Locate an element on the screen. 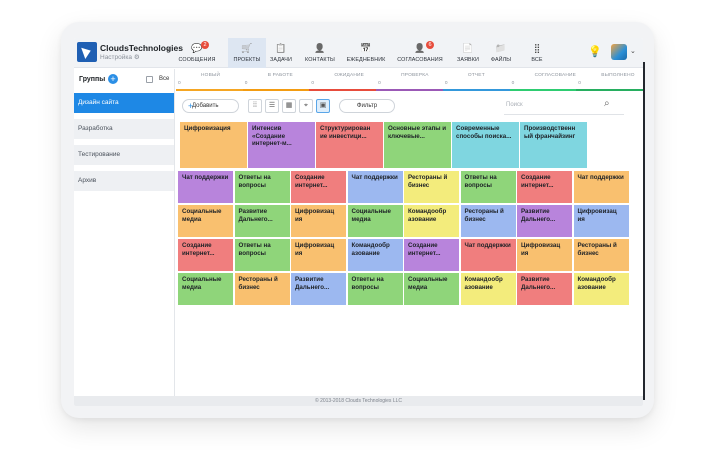 The image size is (719, 450). project-card: Производственн ый франчайзинг is located at coordinates (553, 145).